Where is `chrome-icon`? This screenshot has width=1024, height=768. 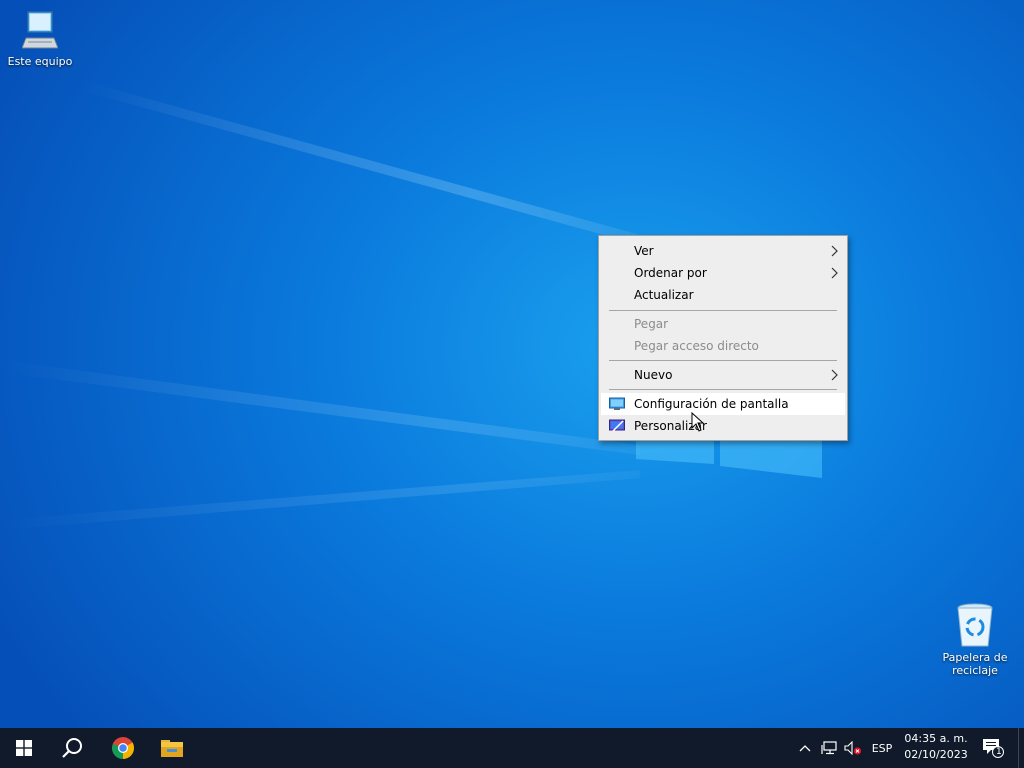
chrome-icon is located at coordinates (123, 748).